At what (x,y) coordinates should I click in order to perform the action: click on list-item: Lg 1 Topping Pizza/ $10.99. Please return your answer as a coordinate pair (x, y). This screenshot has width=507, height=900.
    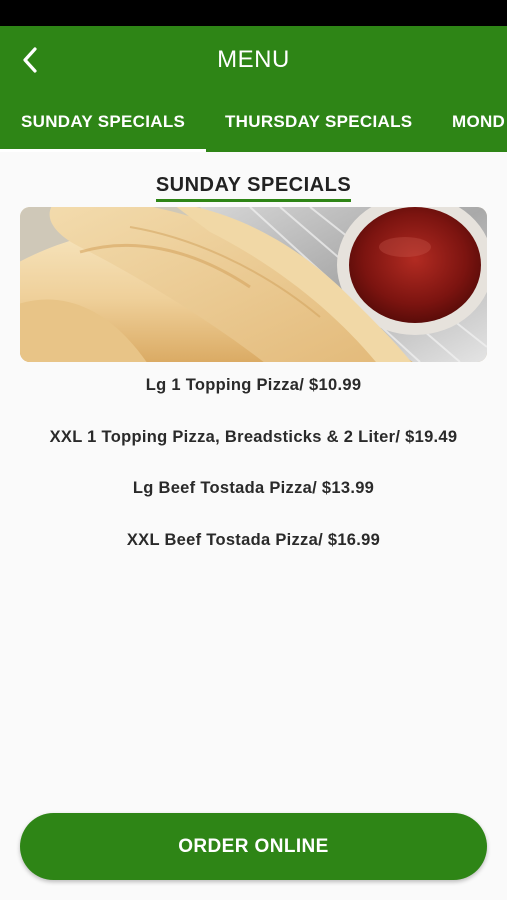
    Looking at the image, I should click on (253, 385).